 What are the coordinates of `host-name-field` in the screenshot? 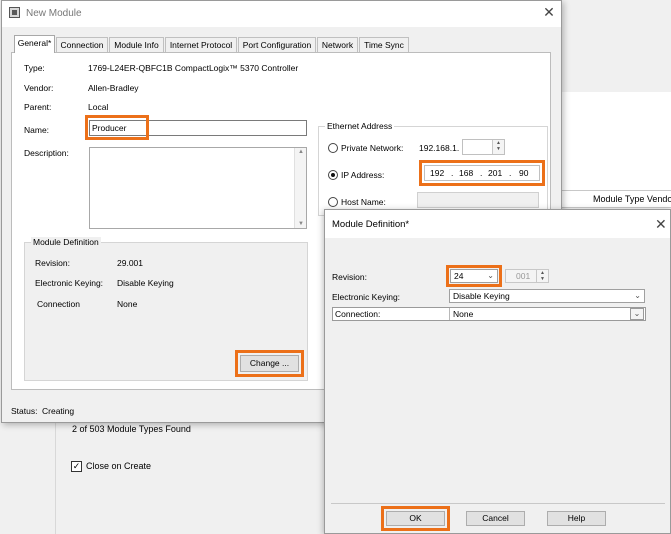 It's located at (478, 200).